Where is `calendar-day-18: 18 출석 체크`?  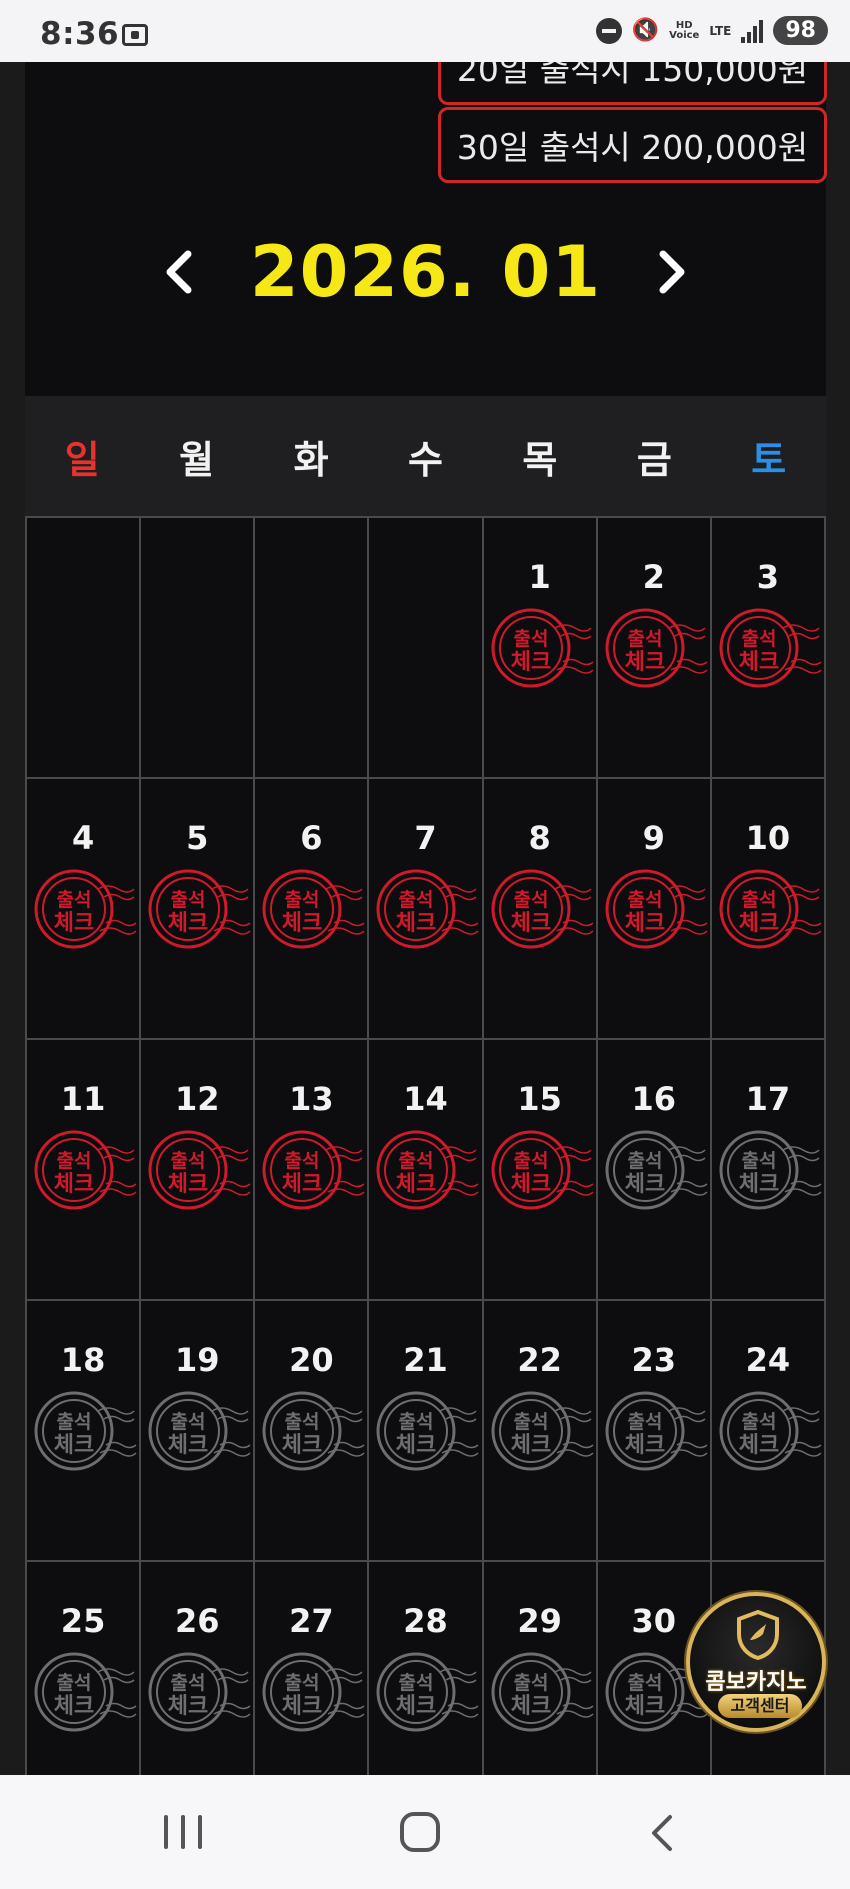
calendar-day-18: 18 출석 체크 is located at coordinates (84, 1431).